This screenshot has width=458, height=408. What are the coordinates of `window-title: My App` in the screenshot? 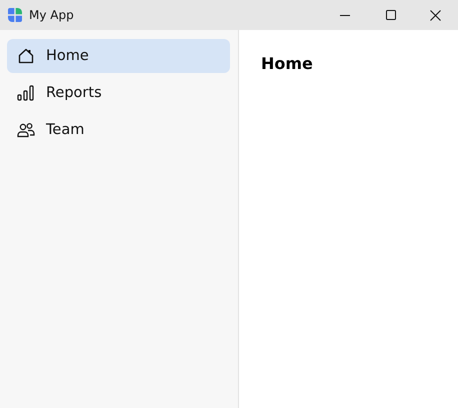 It's located at (51, 15).